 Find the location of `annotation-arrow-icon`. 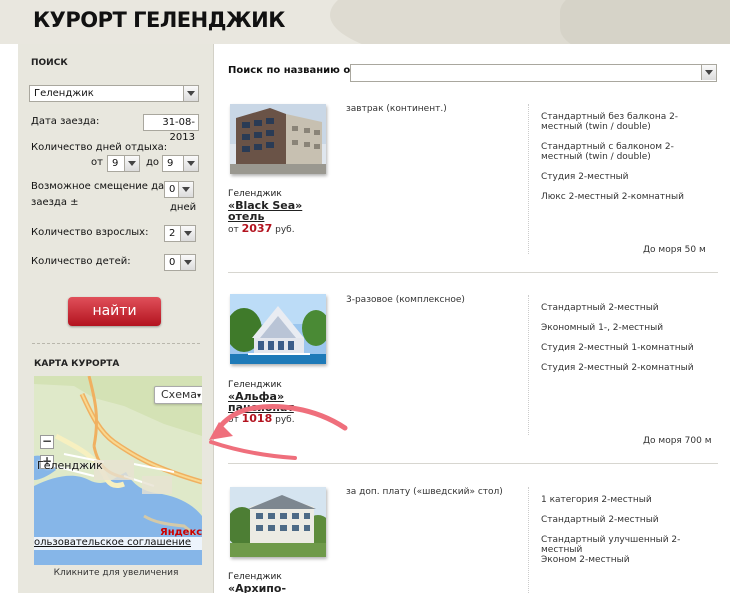

annotation-arrow-icon is located at coordinates (278, 432).